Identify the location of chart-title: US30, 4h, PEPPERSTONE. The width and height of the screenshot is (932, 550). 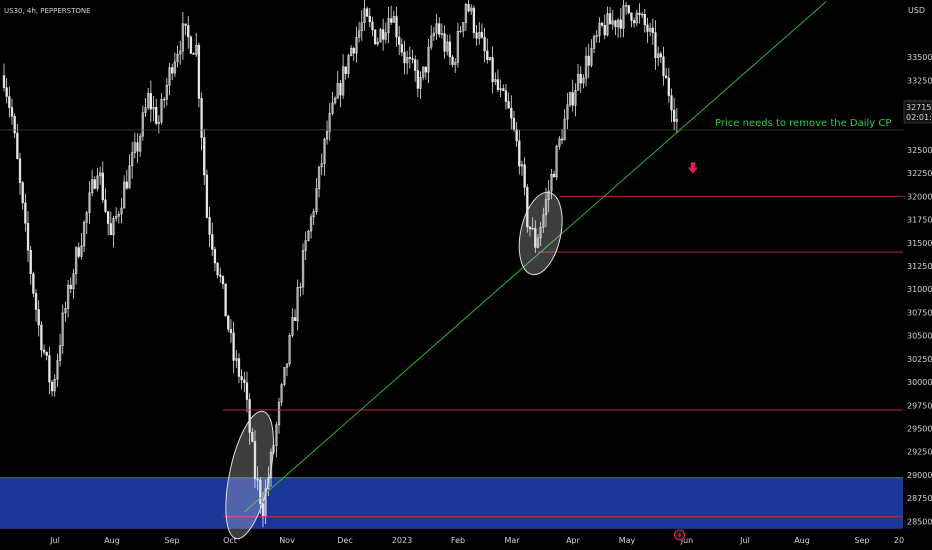
(47, 11).